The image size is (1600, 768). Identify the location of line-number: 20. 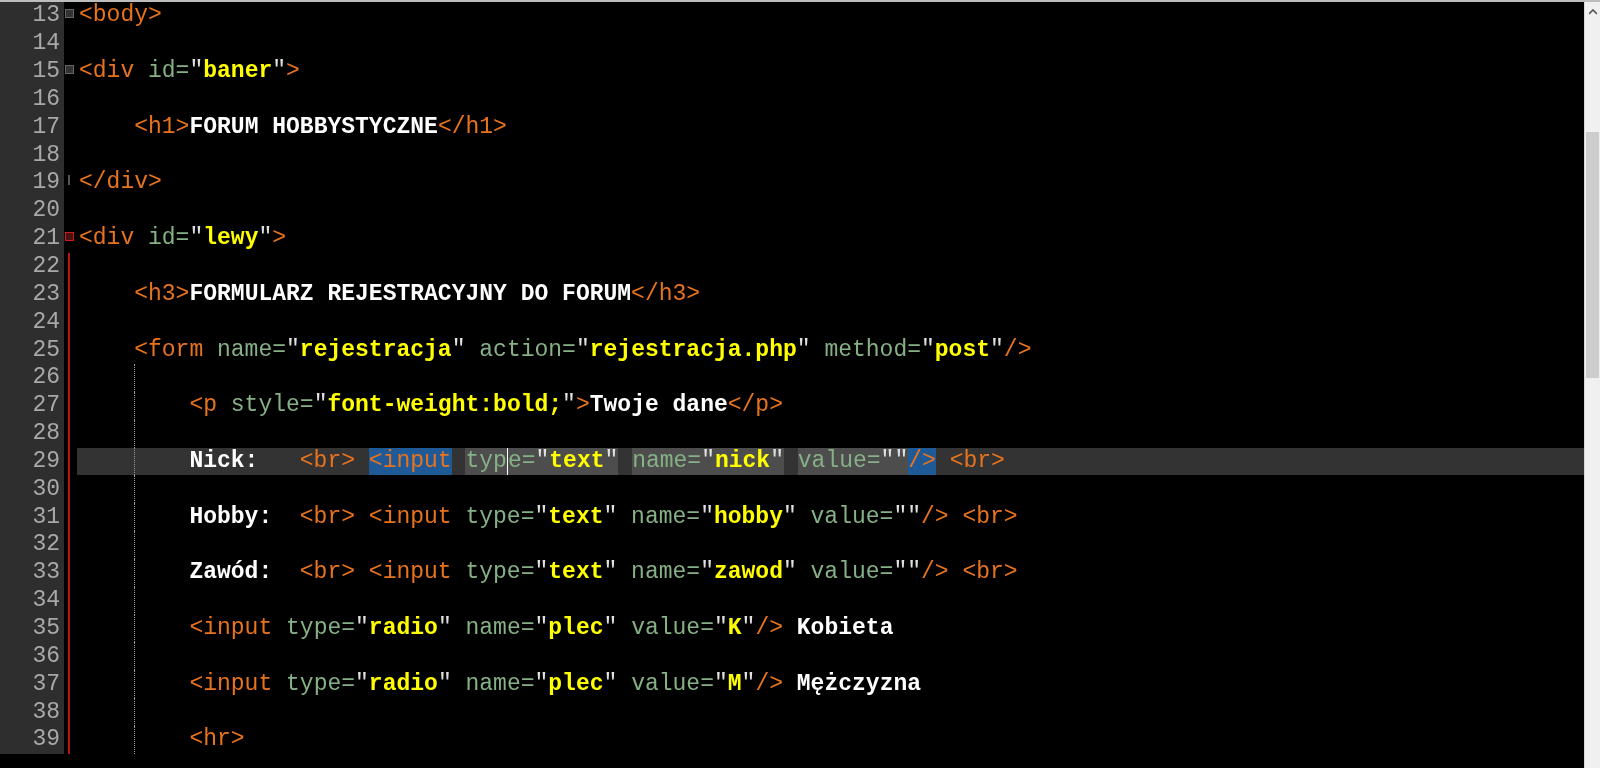
(46, 211).